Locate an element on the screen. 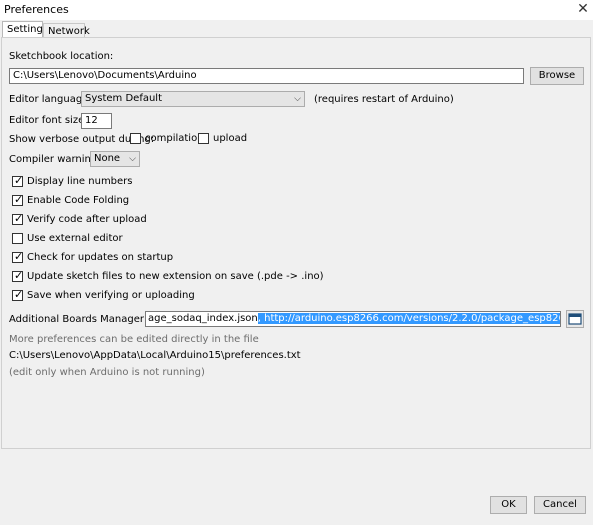 This screenshot has height=525, width=593. verbose-upload-label: upload is located at coordinates (230, 138).